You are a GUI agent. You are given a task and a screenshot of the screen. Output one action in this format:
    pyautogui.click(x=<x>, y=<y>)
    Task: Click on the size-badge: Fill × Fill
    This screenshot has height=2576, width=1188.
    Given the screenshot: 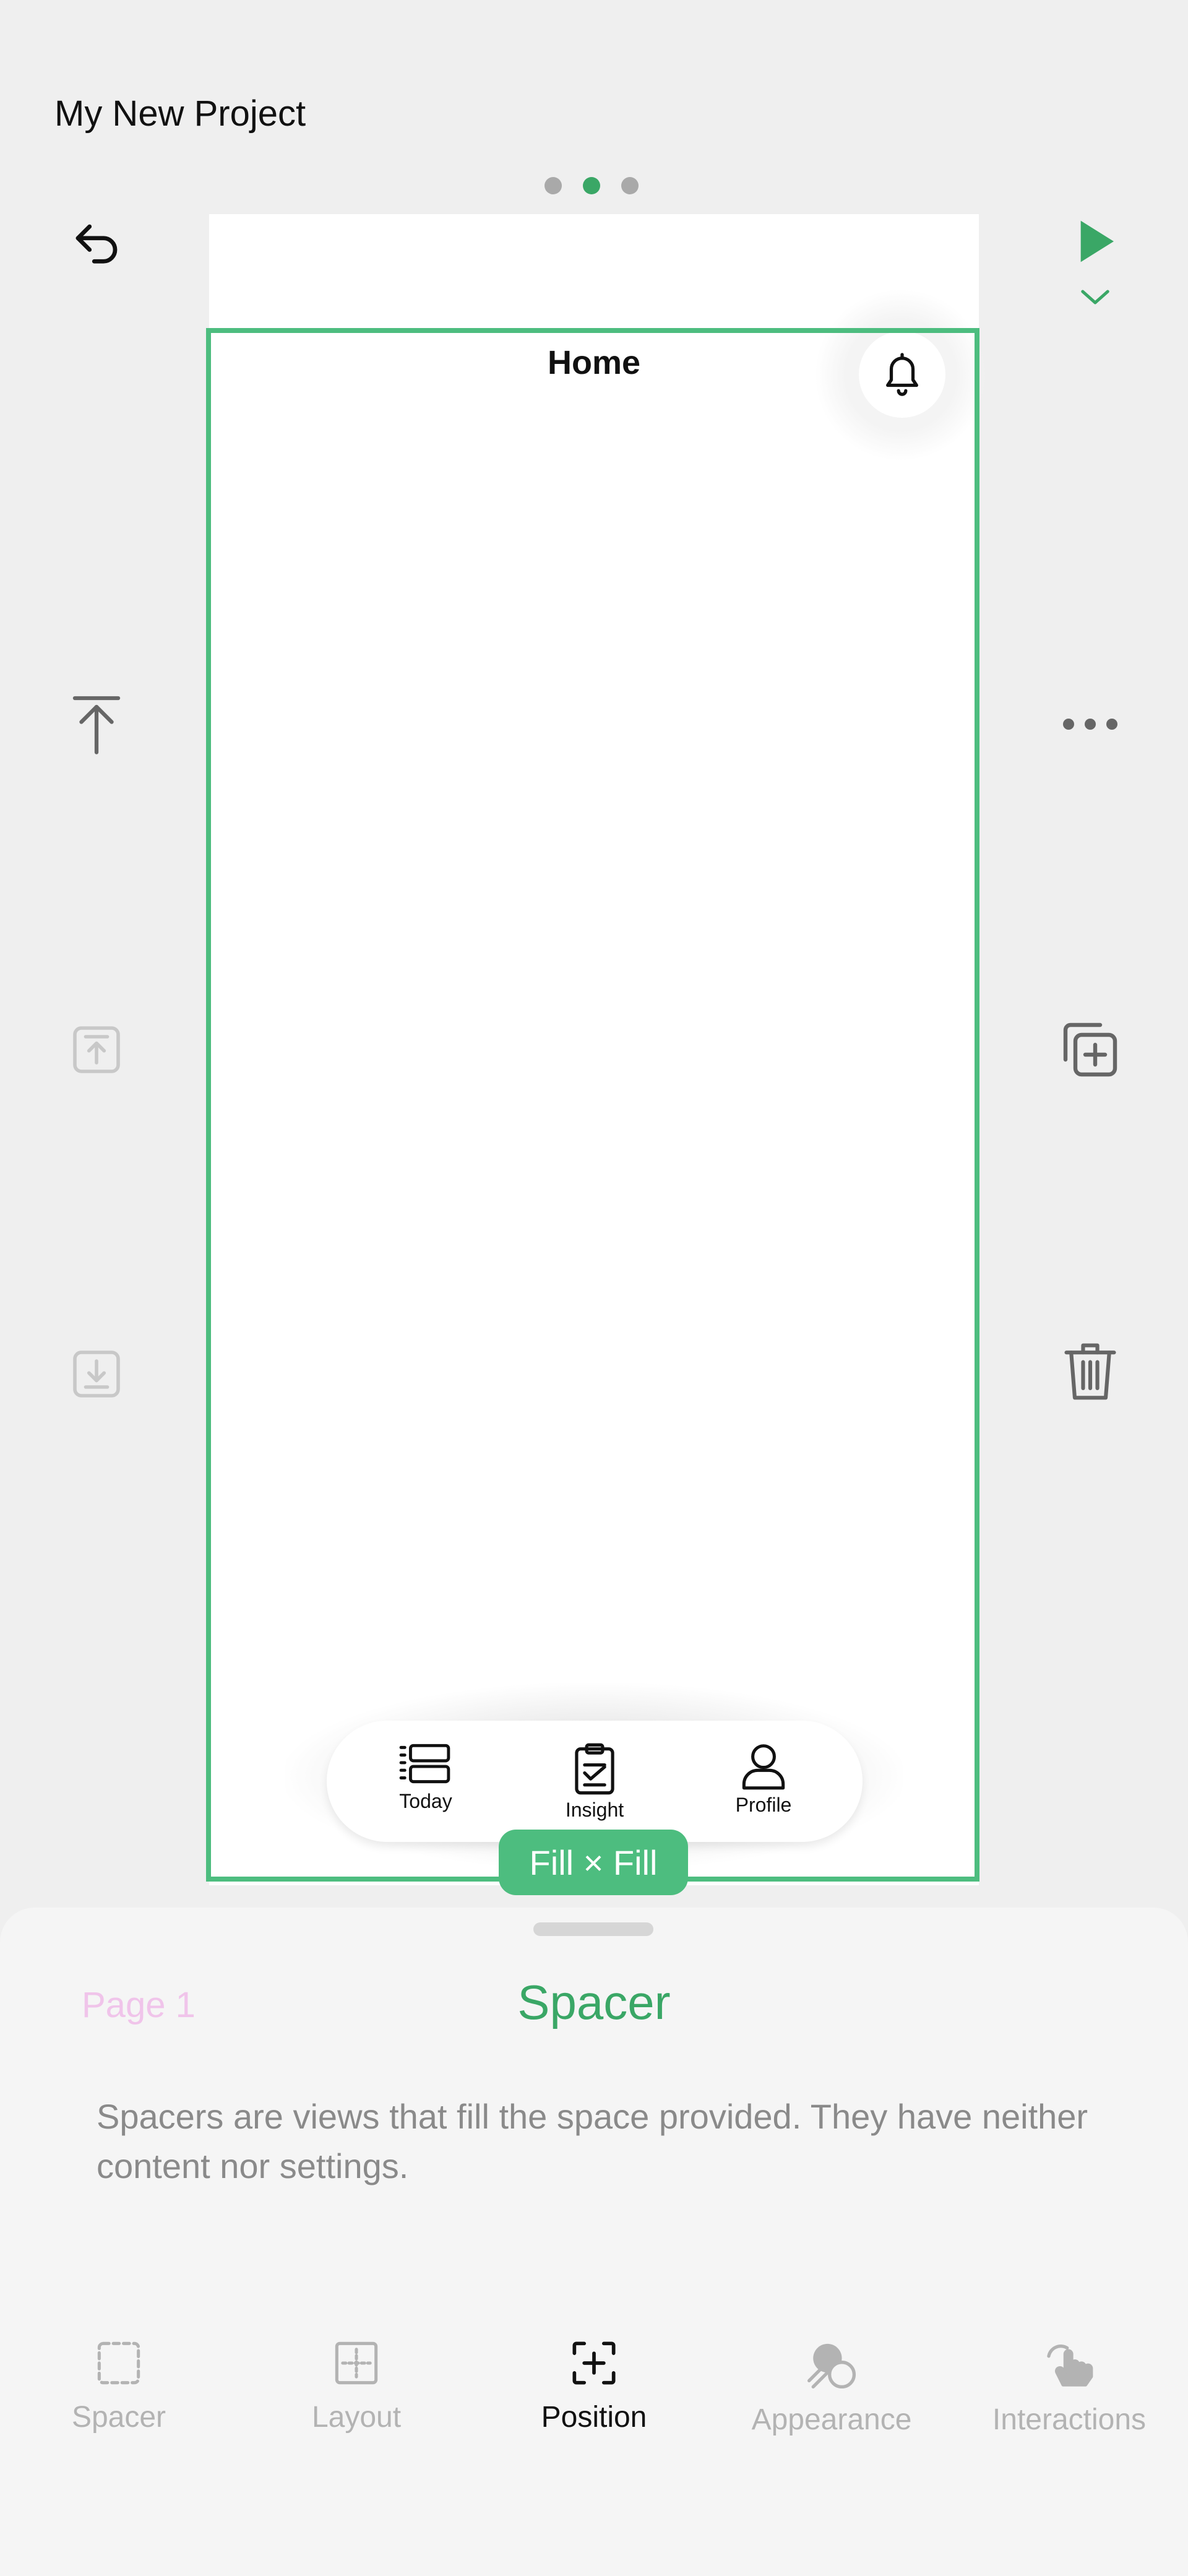 What is the action you would take?
    pyautogui.click(x=593, y=1862)
    